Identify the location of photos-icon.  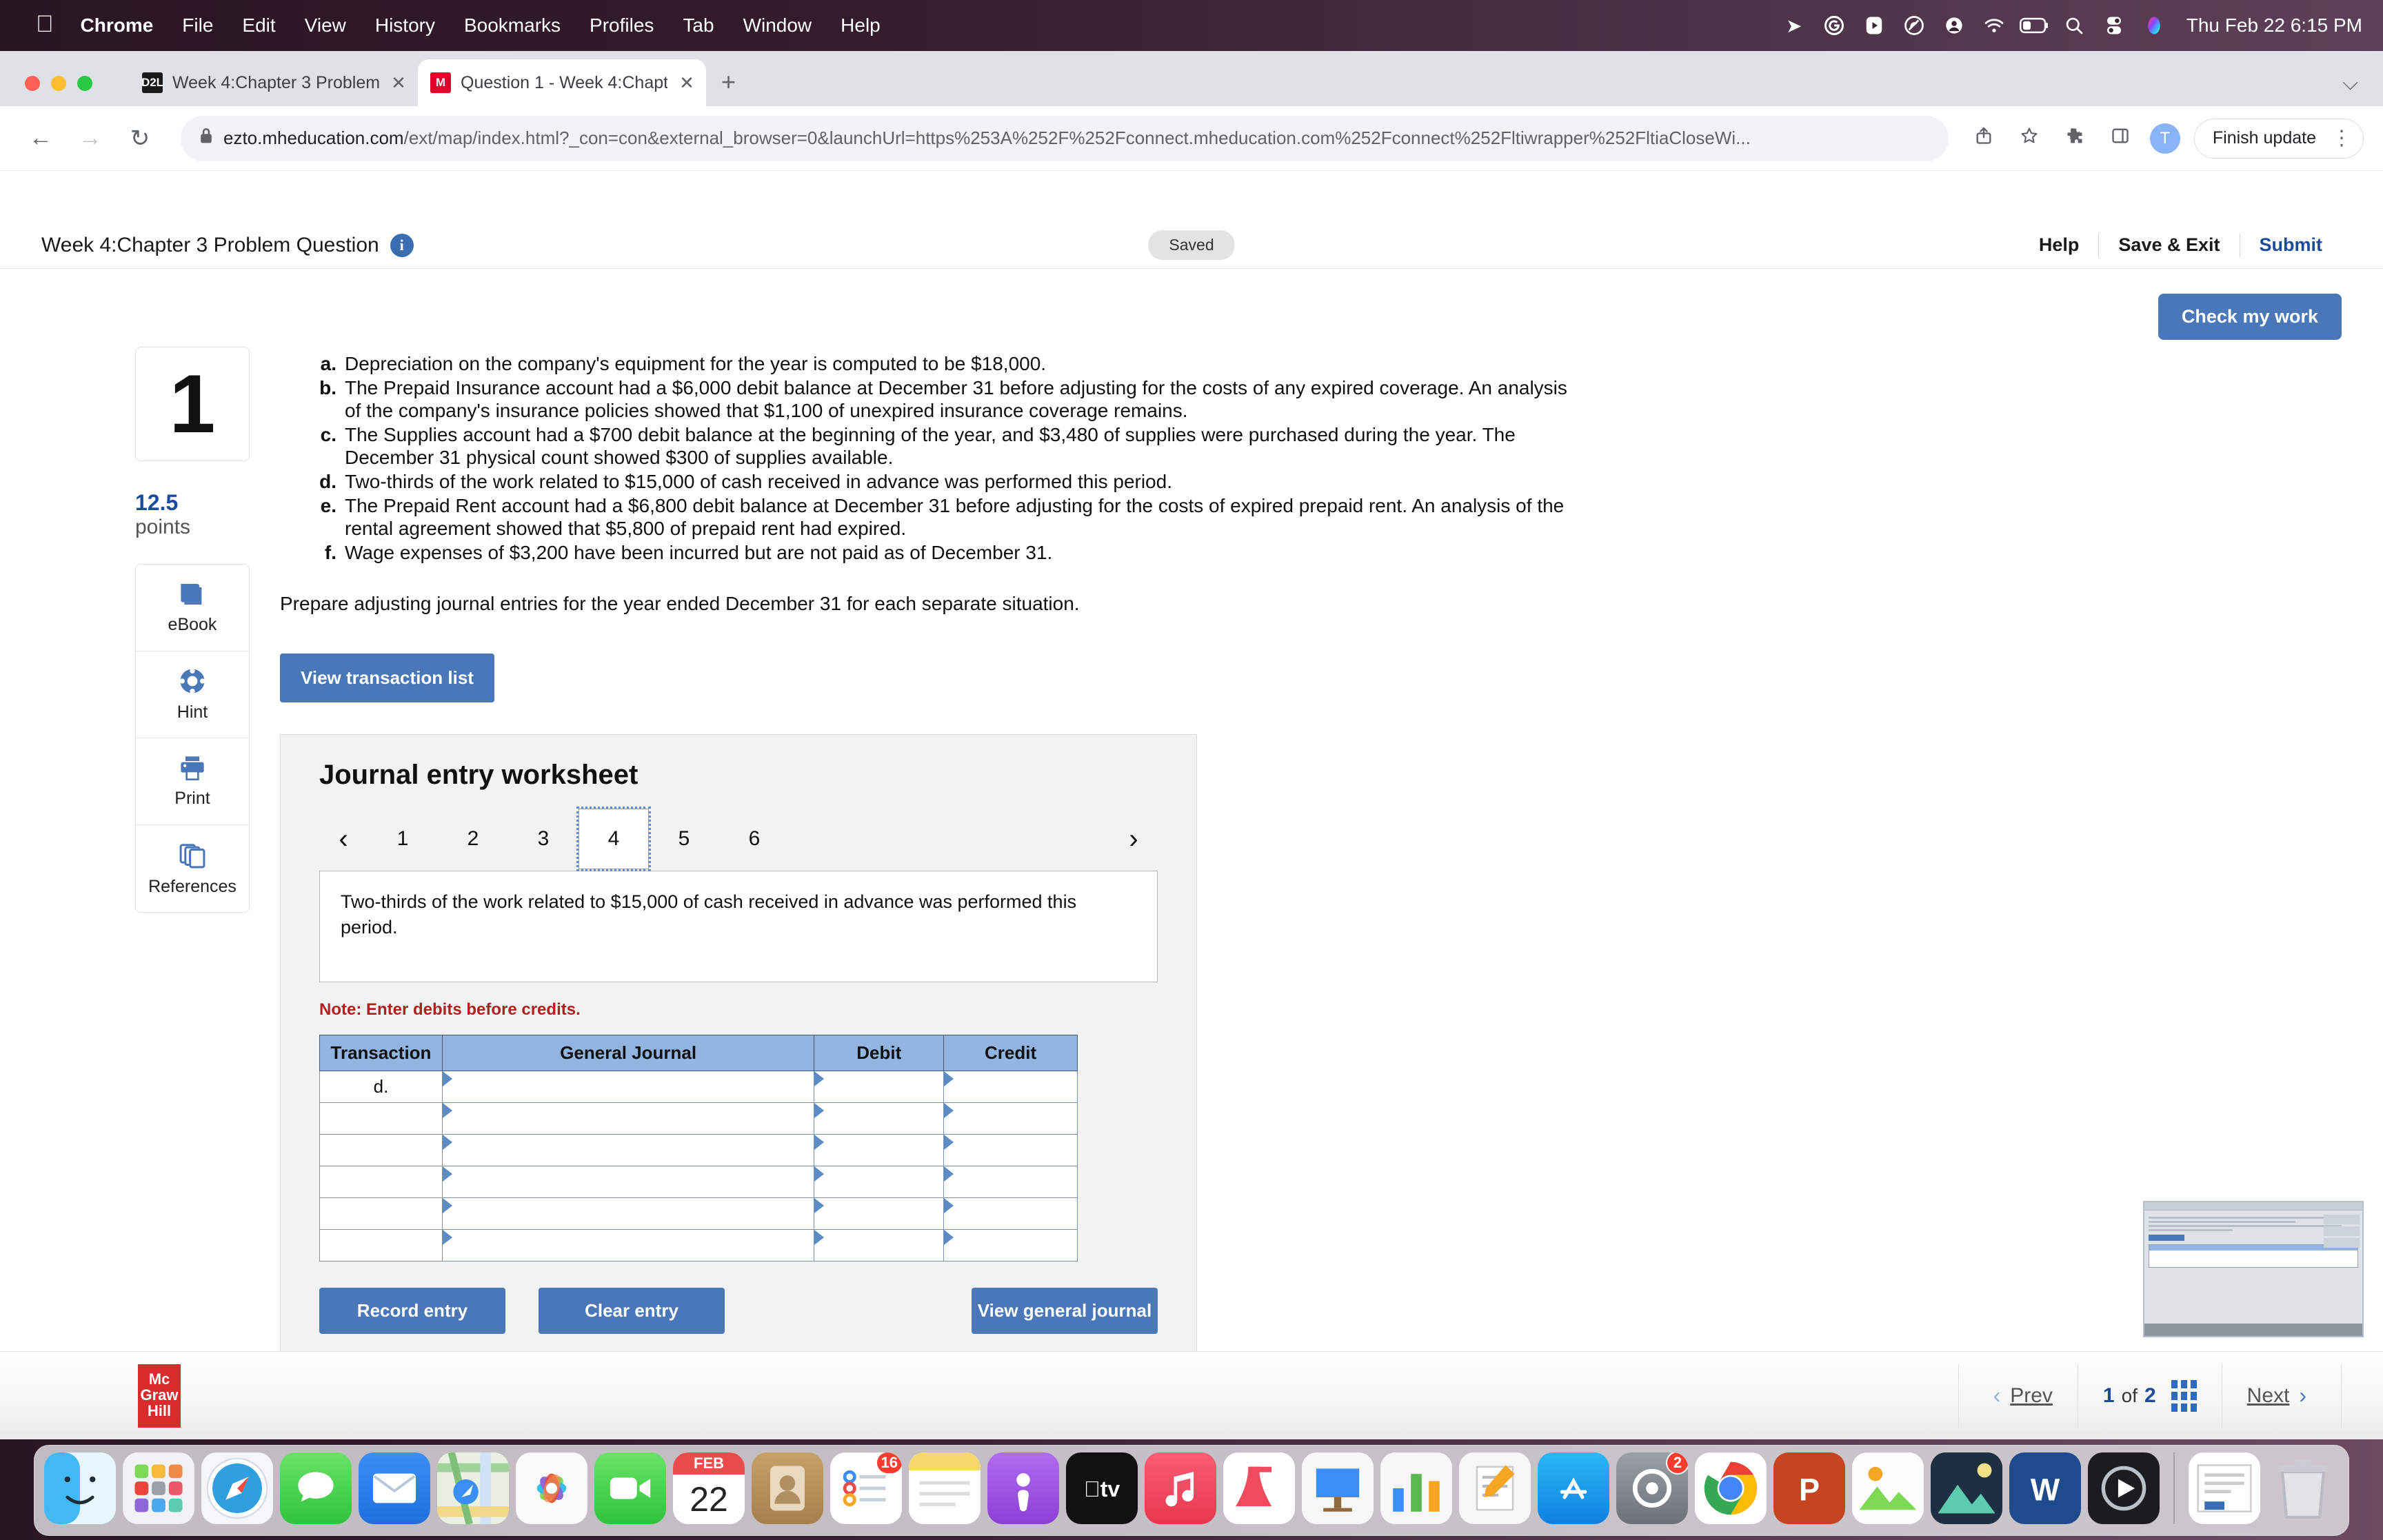
(551, 1488).